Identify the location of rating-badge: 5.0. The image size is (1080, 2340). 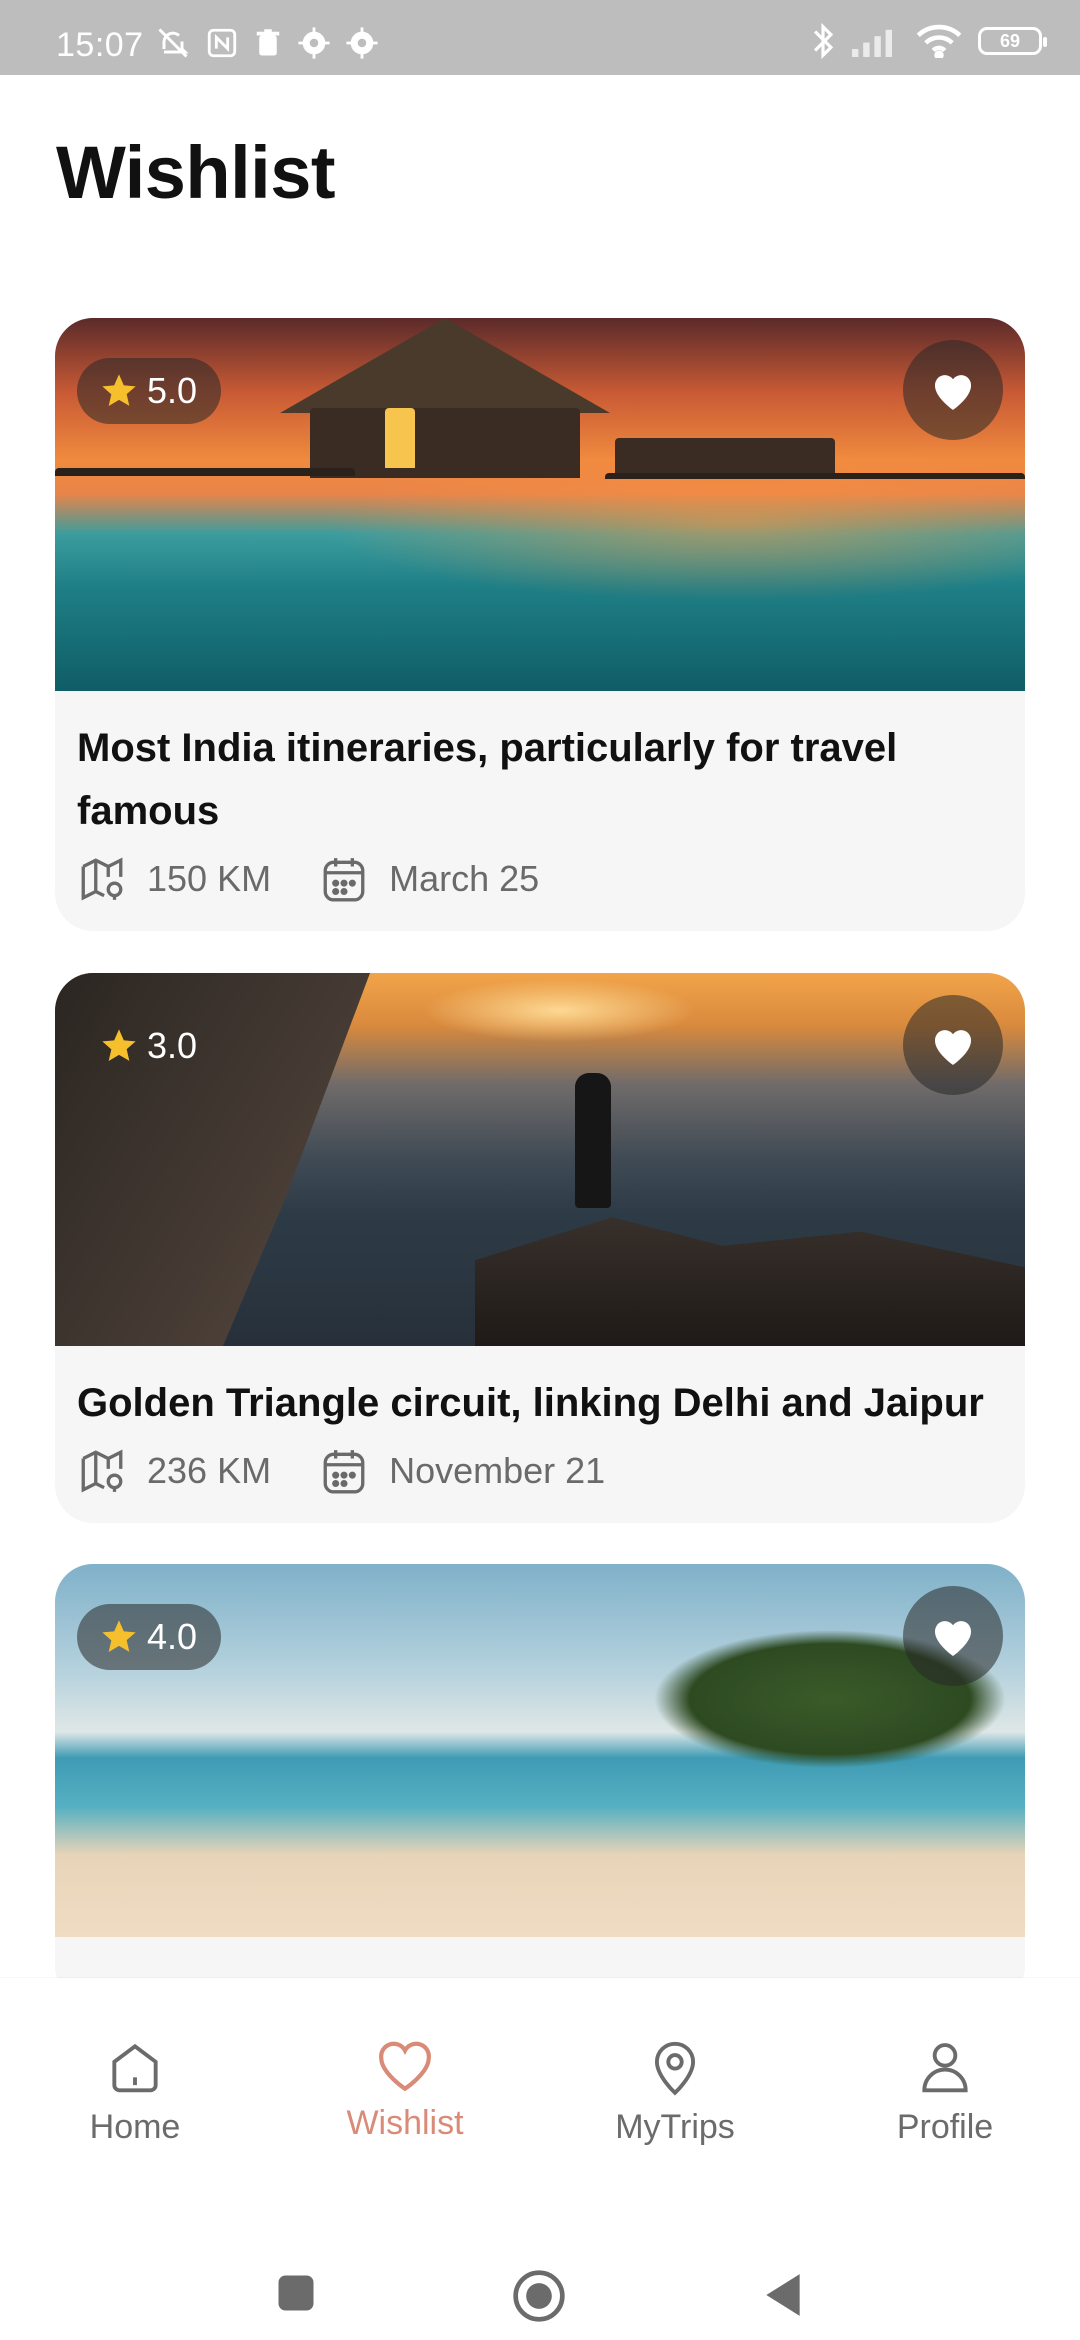
(149, 391).